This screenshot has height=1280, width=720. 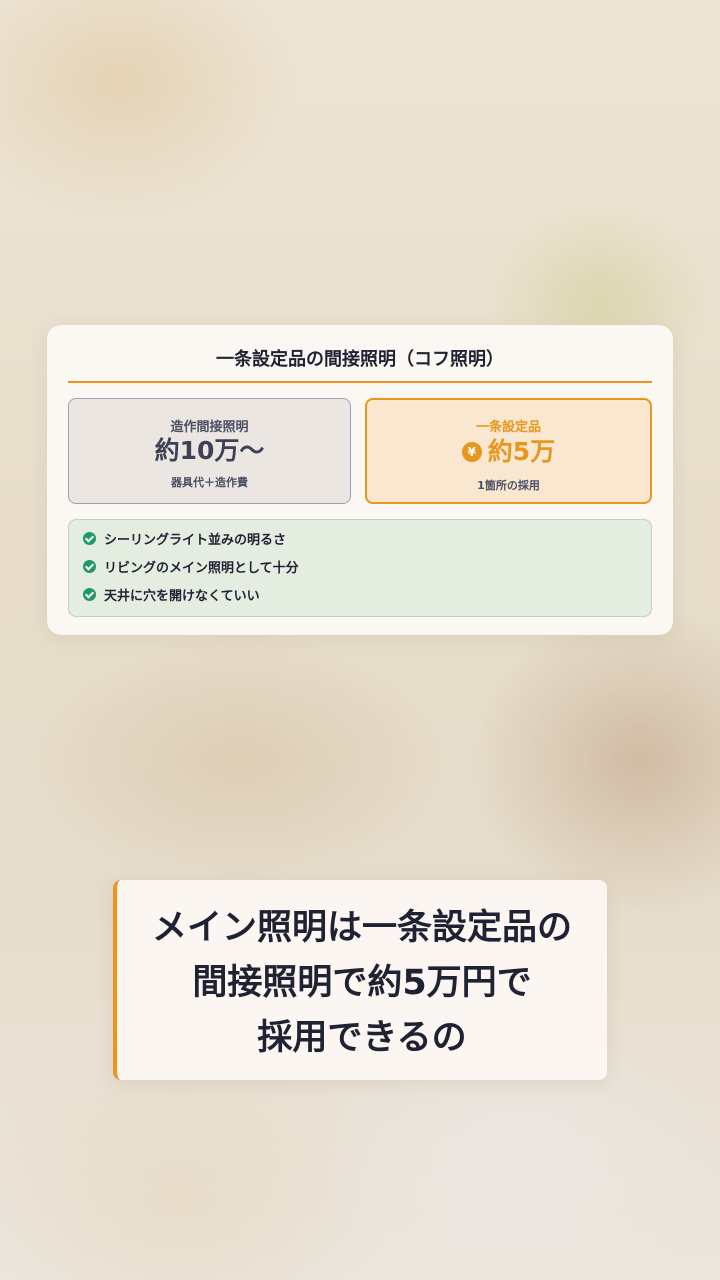 What do you see at coordinates (360, 382) in the screenshot?
I see `title-divider` at bounding box center [360, 382].